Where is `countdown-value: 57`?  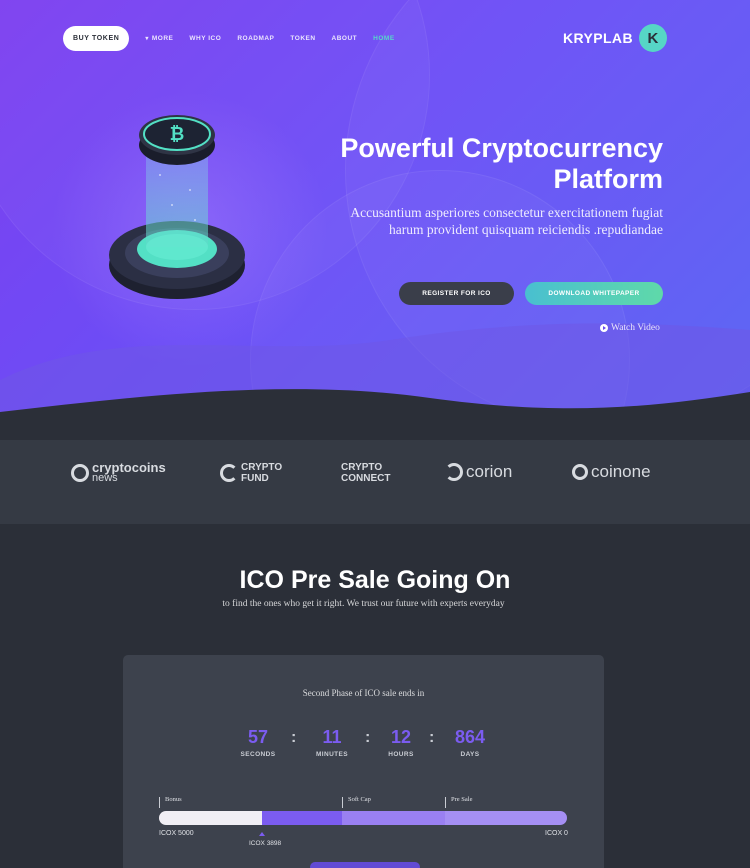 countdown-value: 57 is located at coordinates (258, 737).